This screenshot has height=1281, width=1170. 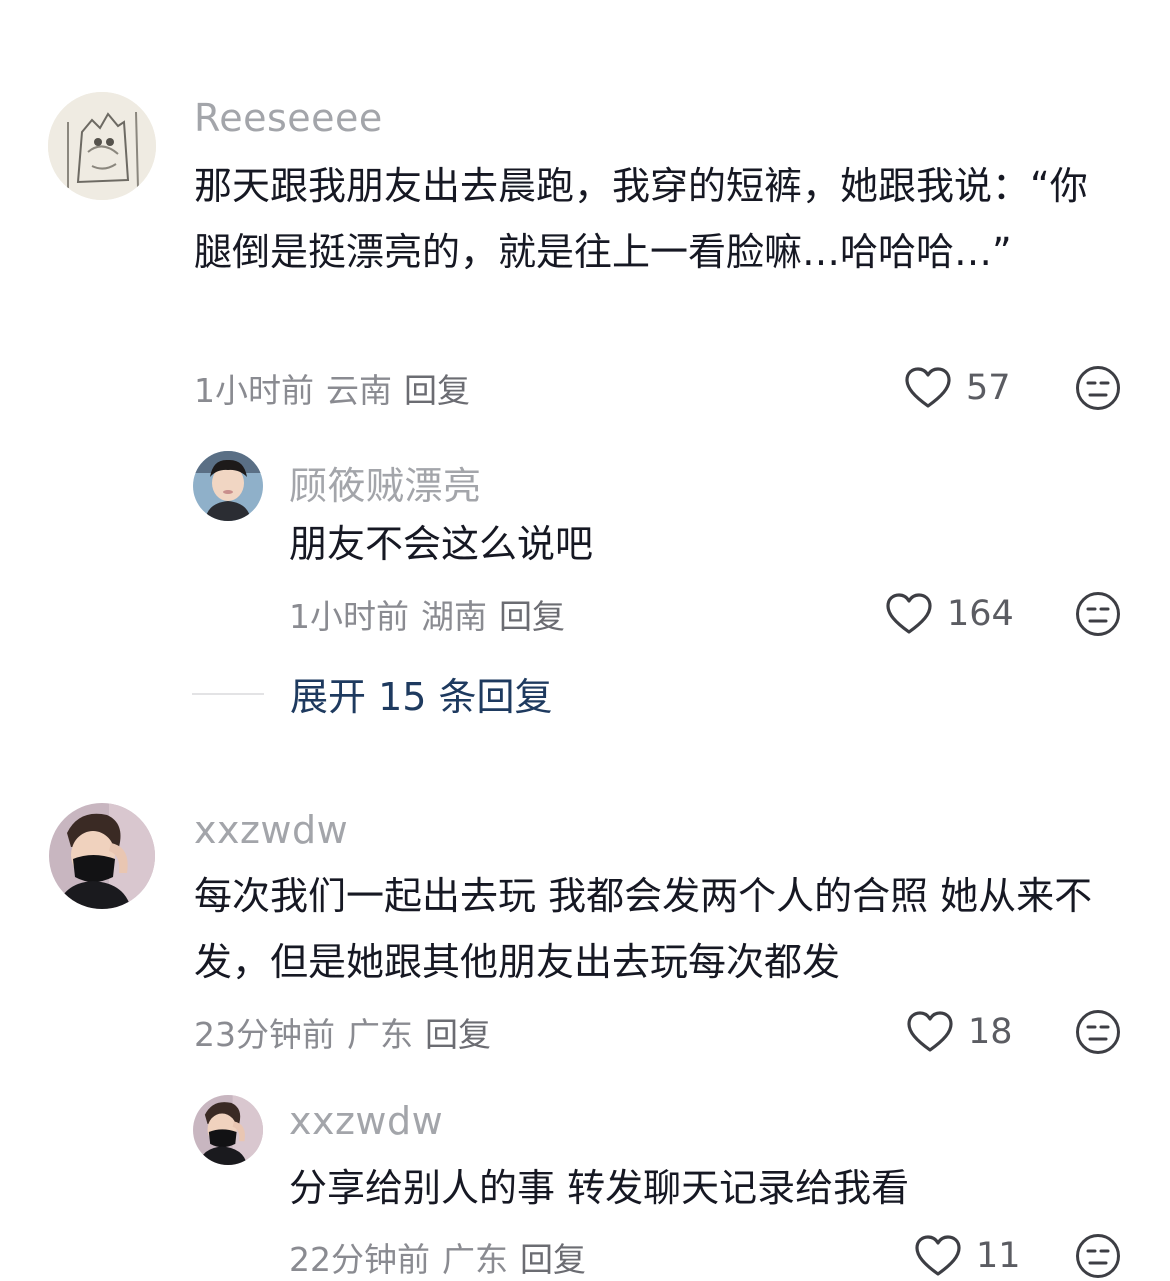 I want to click on comment-username: xxzwdw, so click(x=271, y=830).